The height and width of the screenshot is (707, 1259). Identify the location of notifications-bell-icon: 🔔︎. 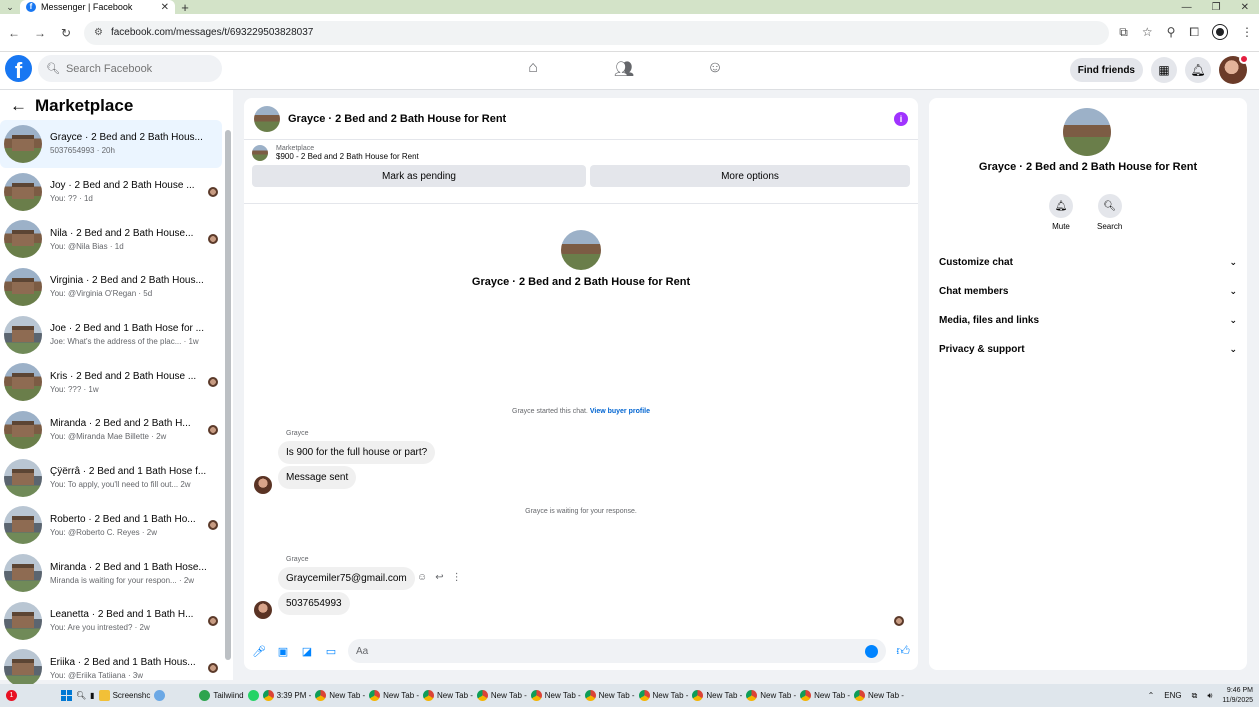
(1198, 70).